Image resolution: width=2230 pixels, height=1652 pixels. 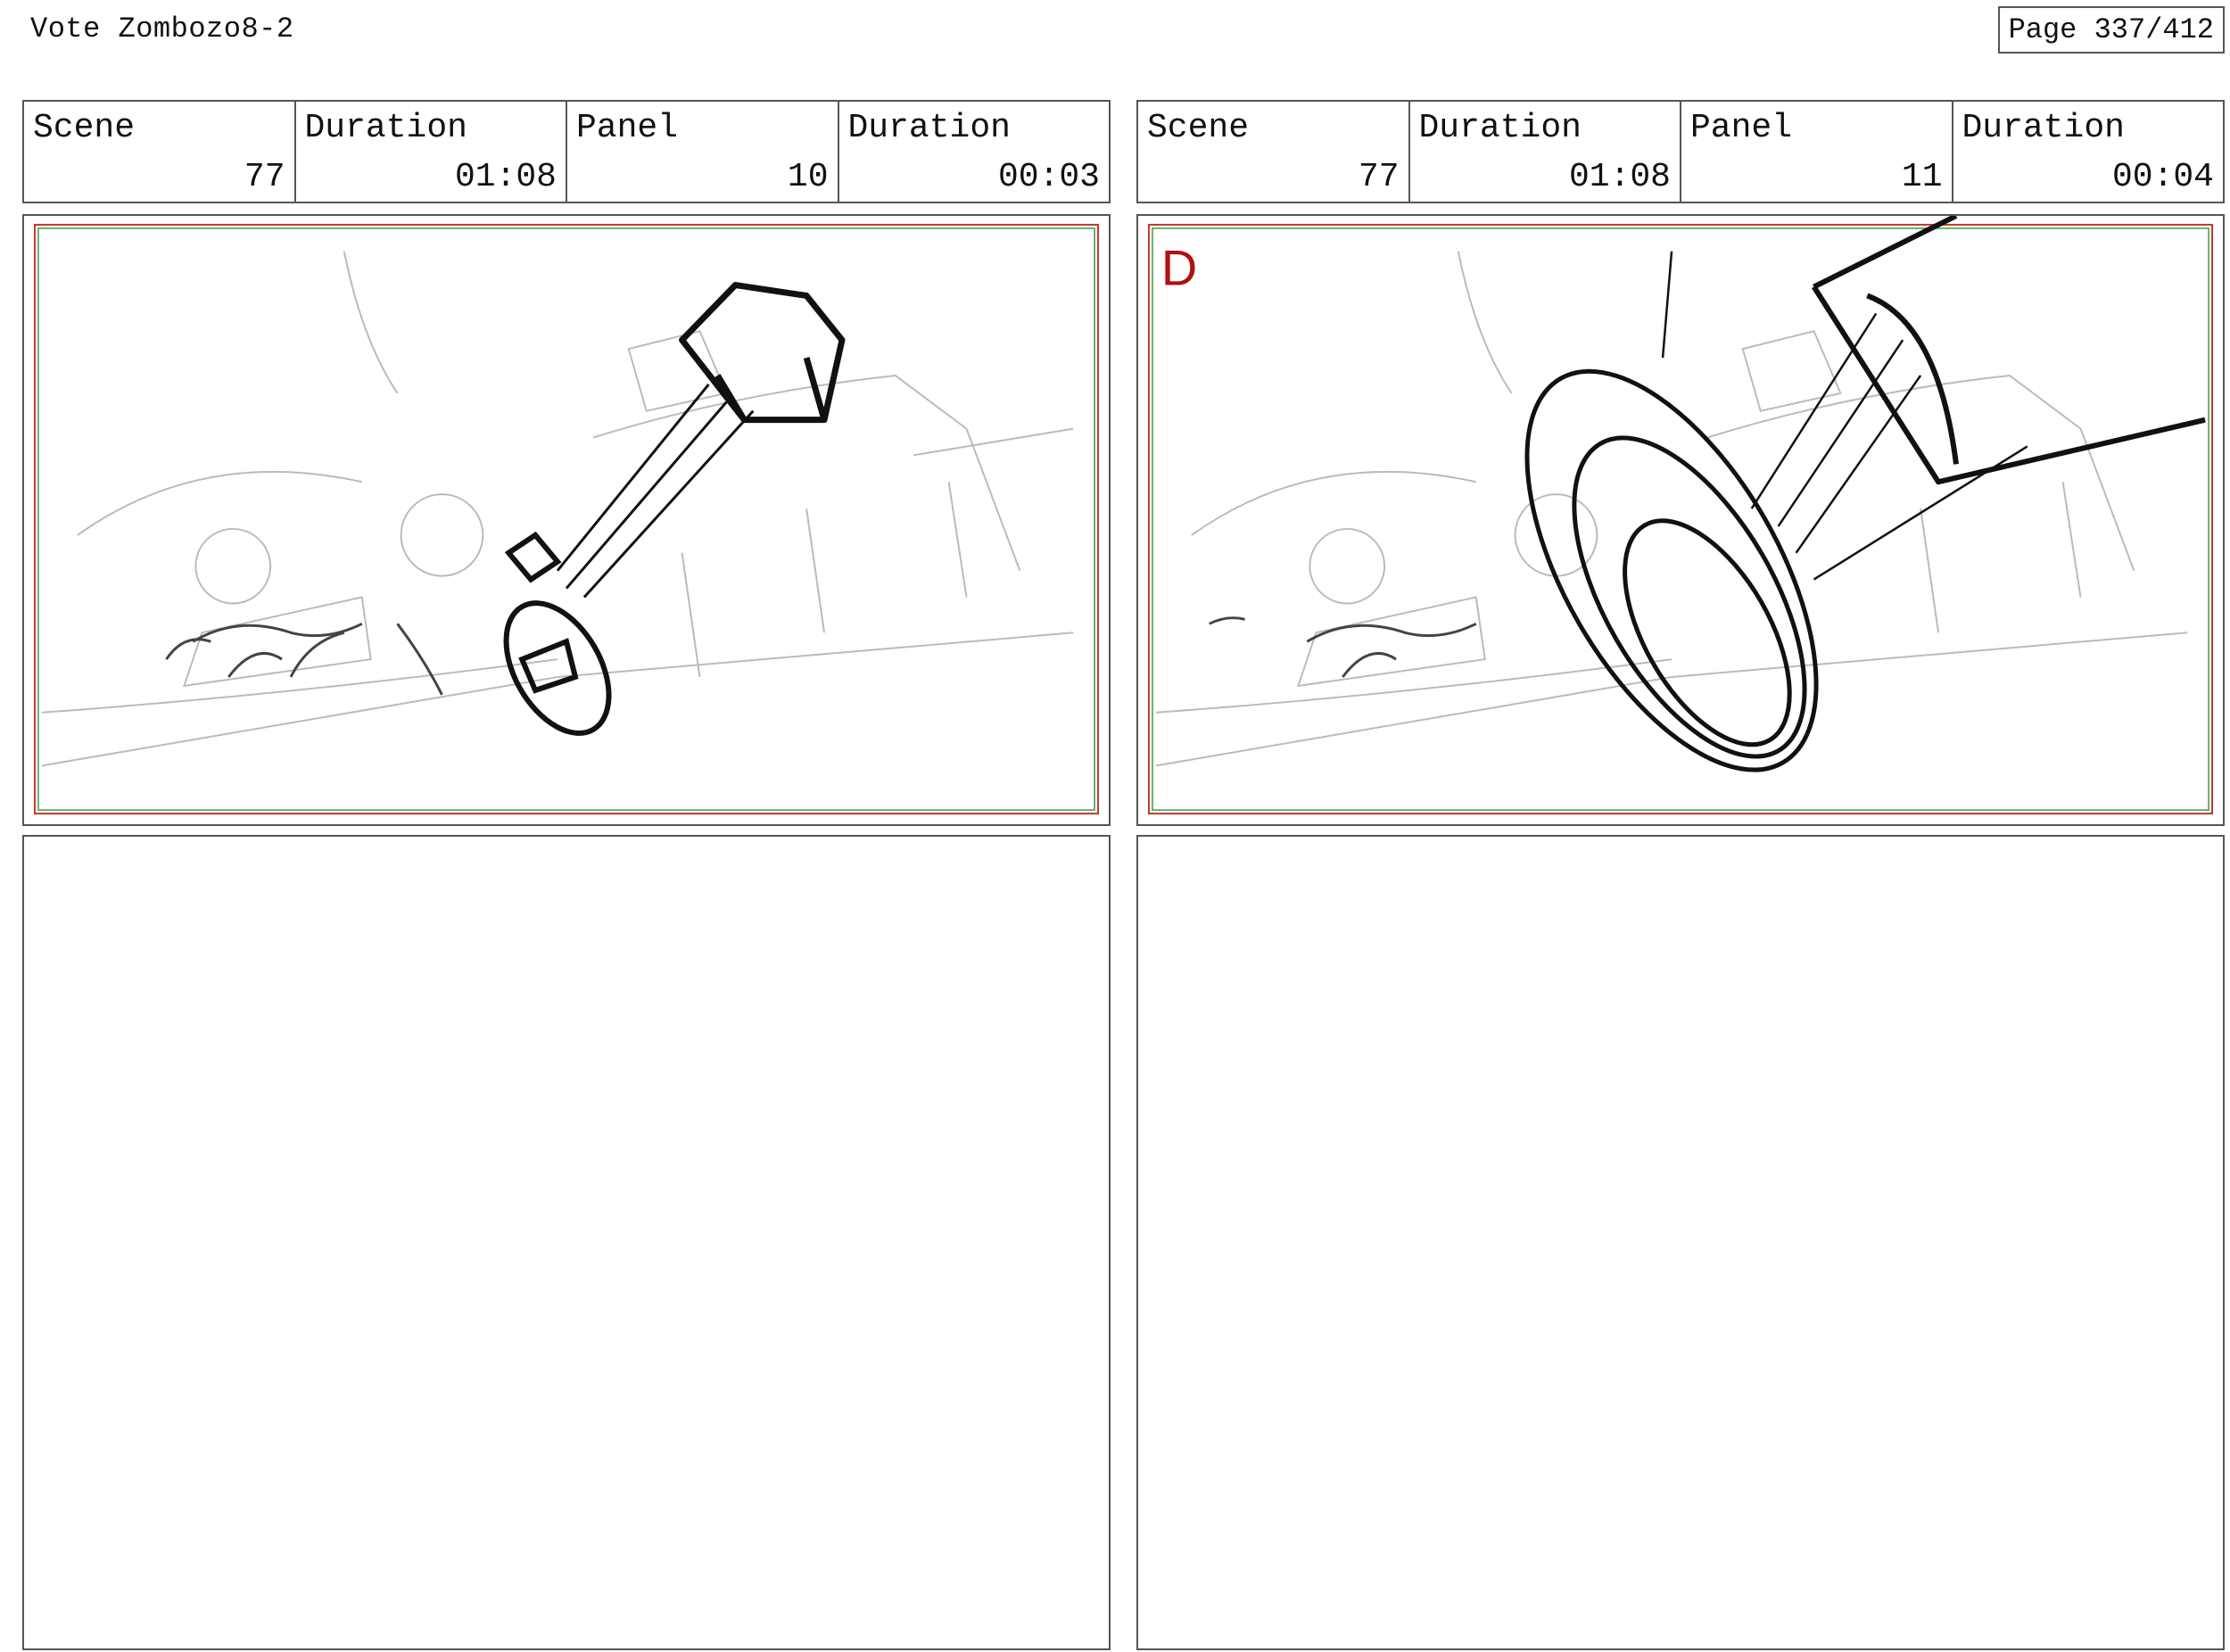 I want to click on panel-duration-cell: Duration 00:04, so click(x=2088, y=152).